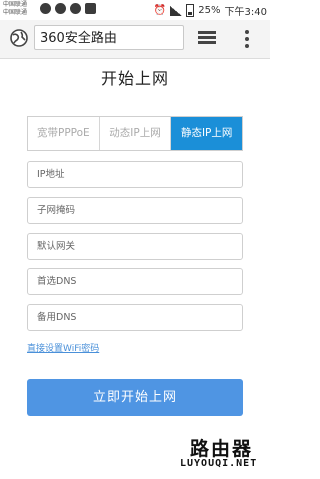 Image resolution: width=320 pixels, height=479 pixels. What do you see at coordinates (245, 12) in the screenshot?
I see `clock: 下午3:40` at bounding box center [245, 12].